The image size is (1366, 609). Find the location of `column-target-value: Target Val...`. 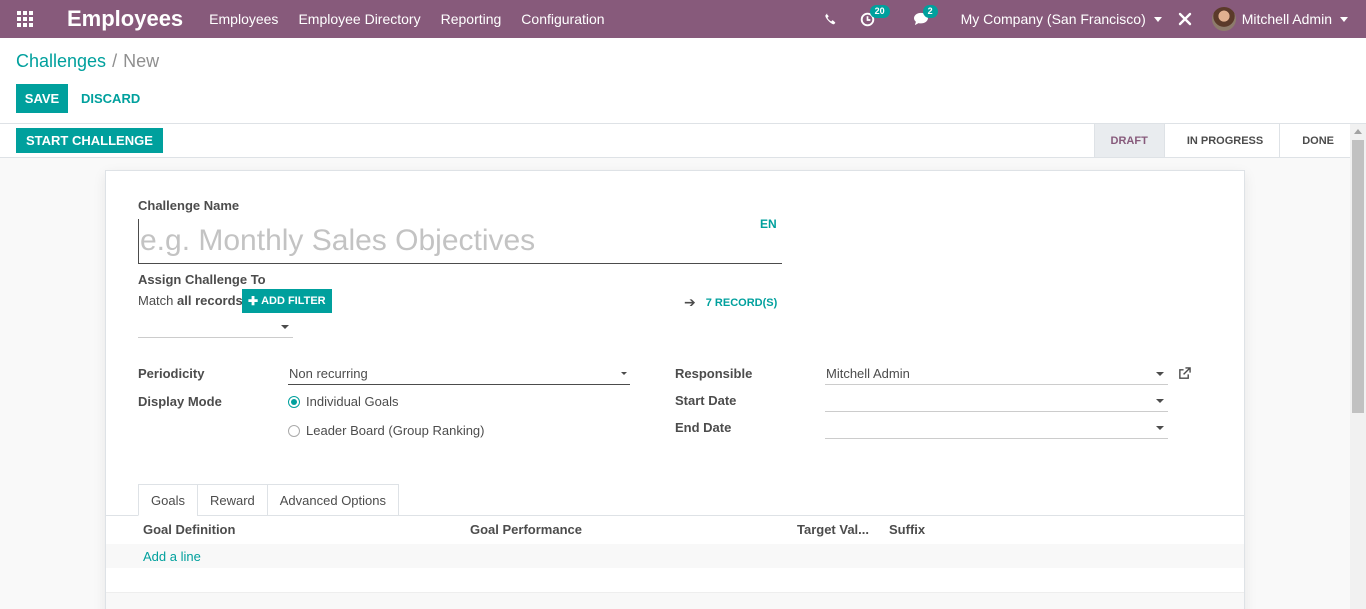

column-target-value: Target Val... is located at coordinates (833, 529).